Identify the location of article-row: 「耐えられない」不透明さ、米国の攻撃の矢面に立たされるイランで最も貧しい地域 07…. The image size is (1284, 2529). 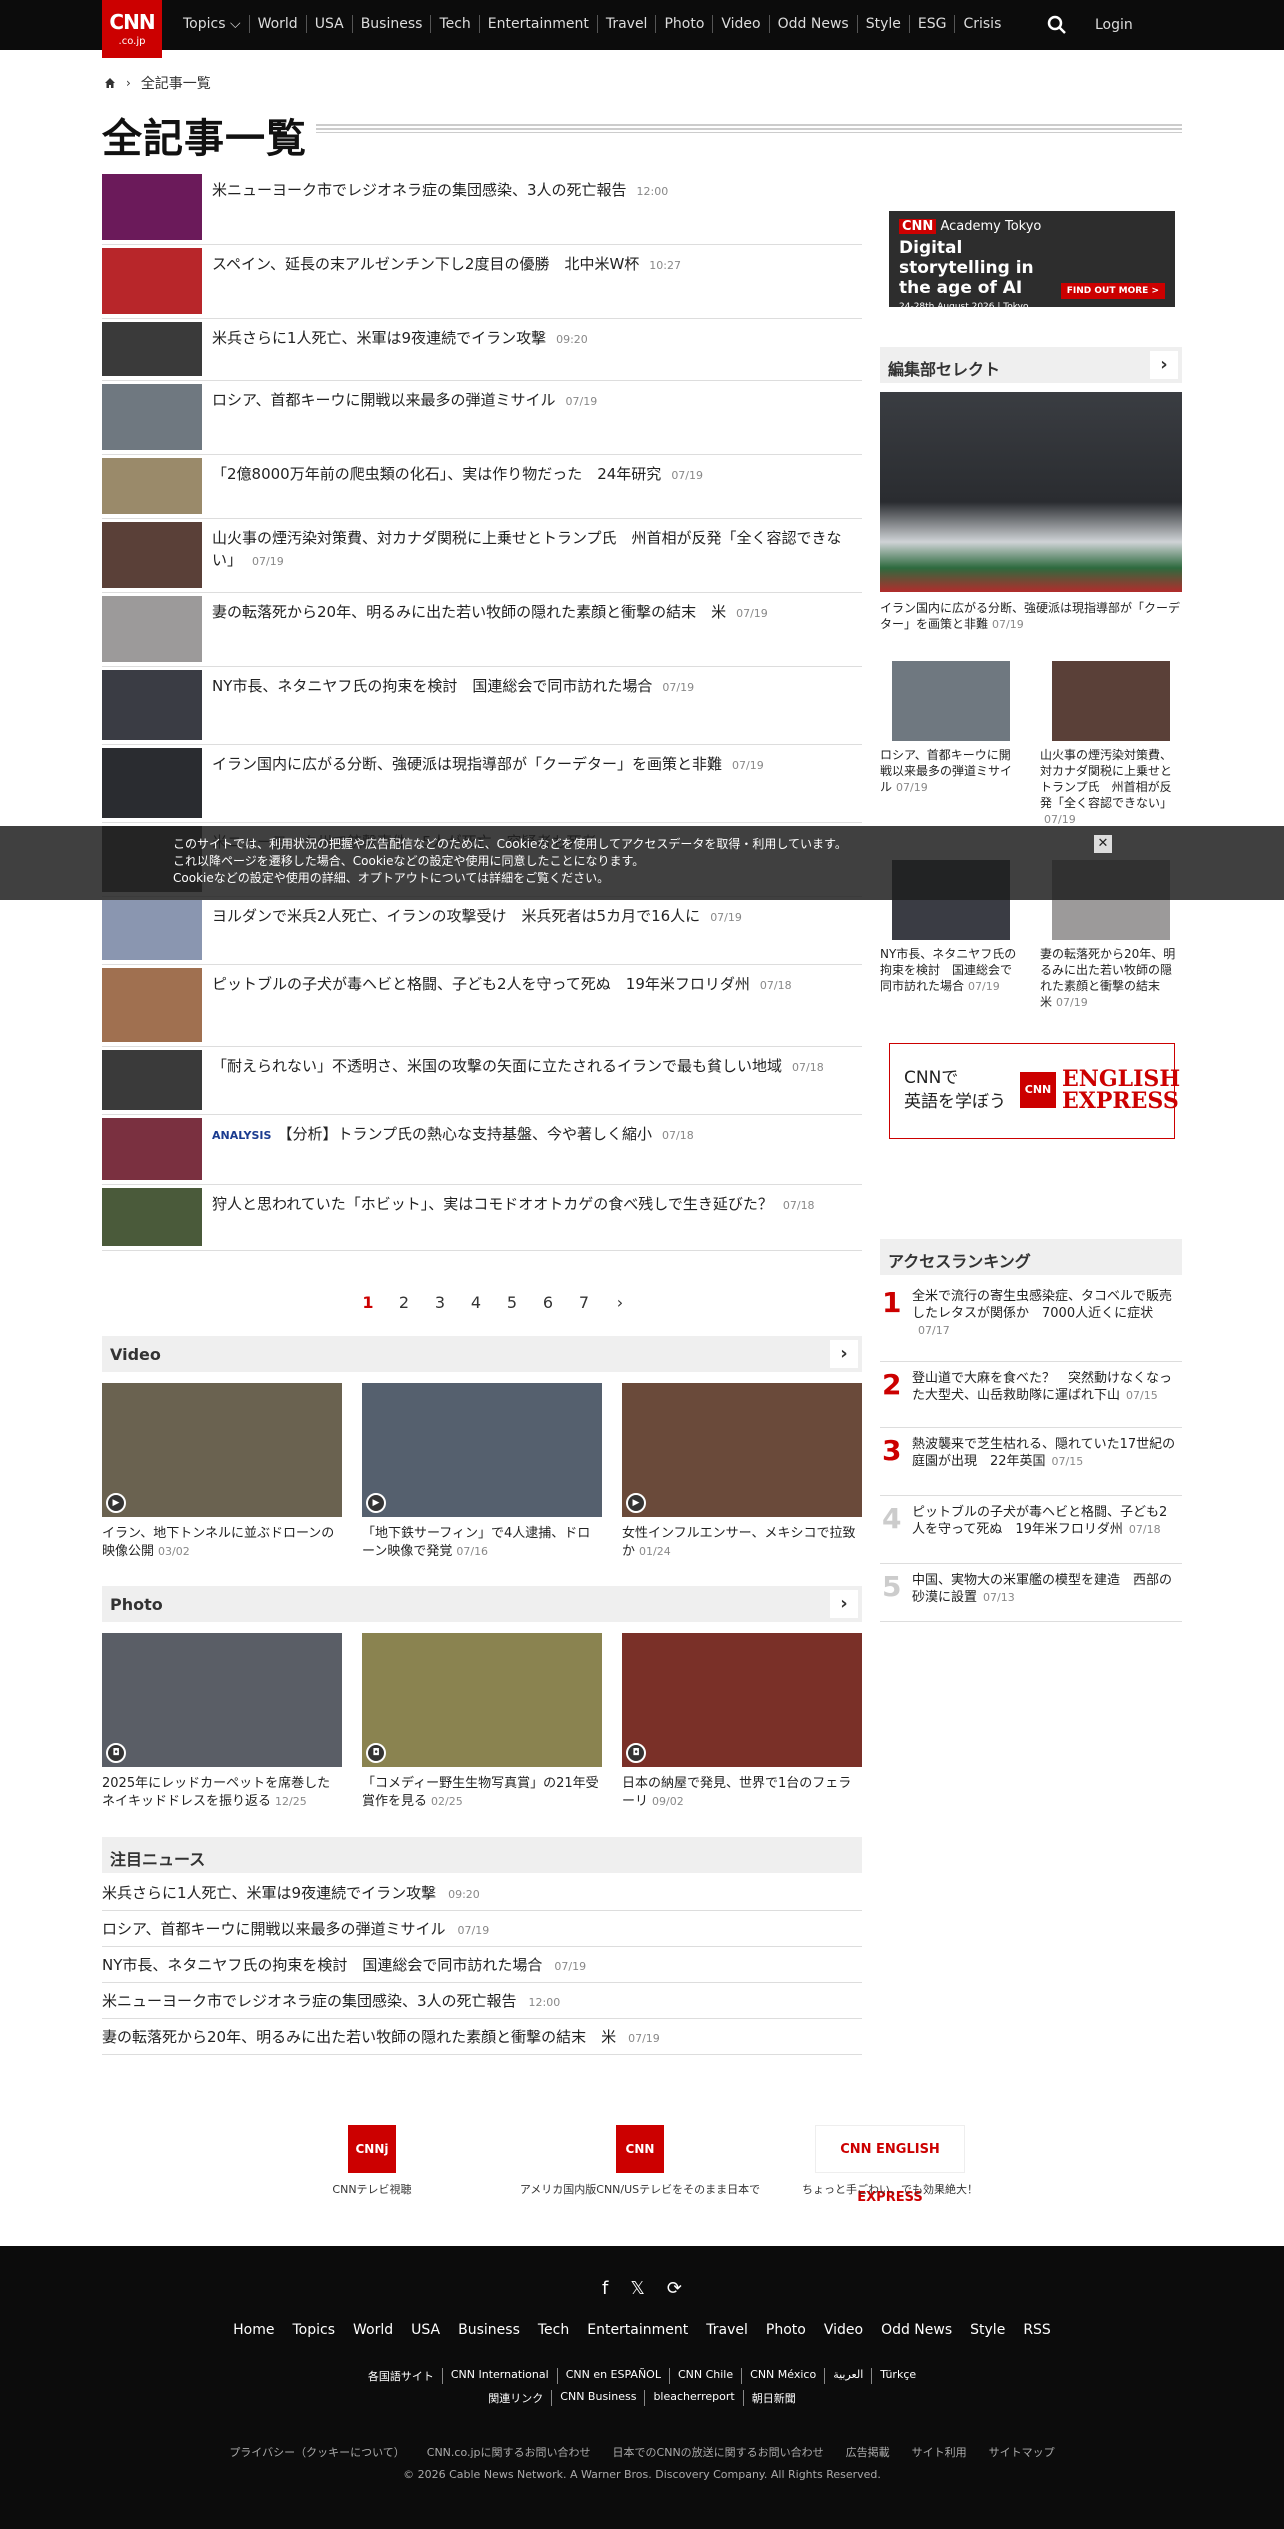
(482, 1081).